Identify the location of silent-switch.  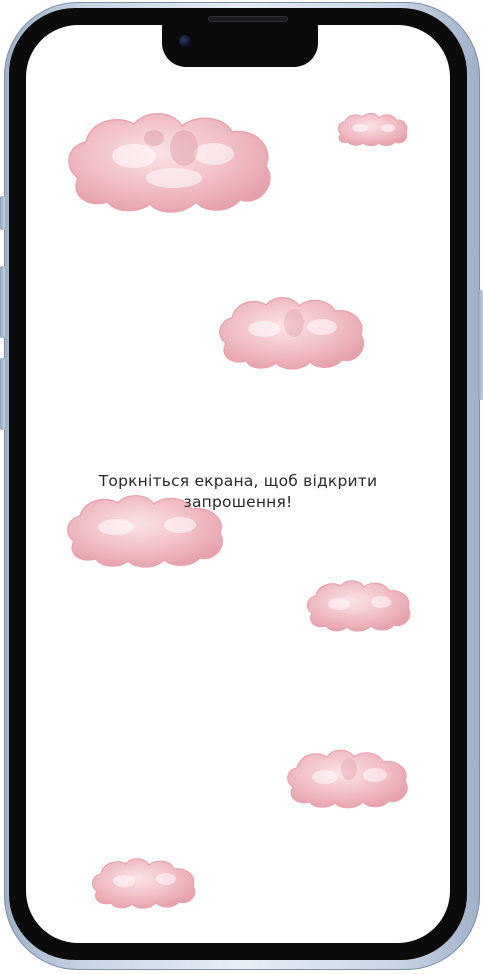
(2, 213).